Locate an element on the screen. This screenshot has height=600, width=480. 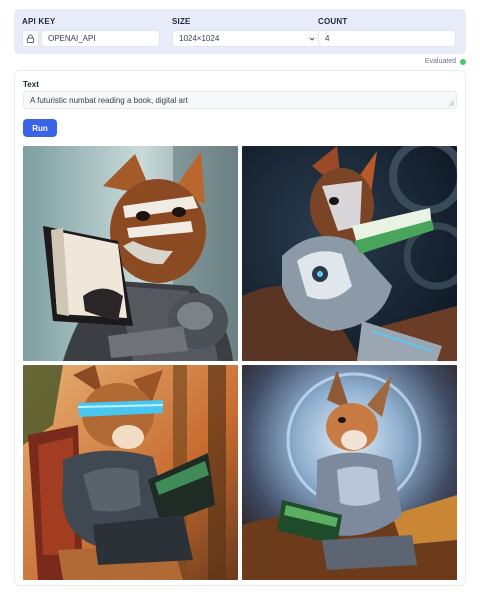
size-label: SIZE is located at coordinates (181, 21).